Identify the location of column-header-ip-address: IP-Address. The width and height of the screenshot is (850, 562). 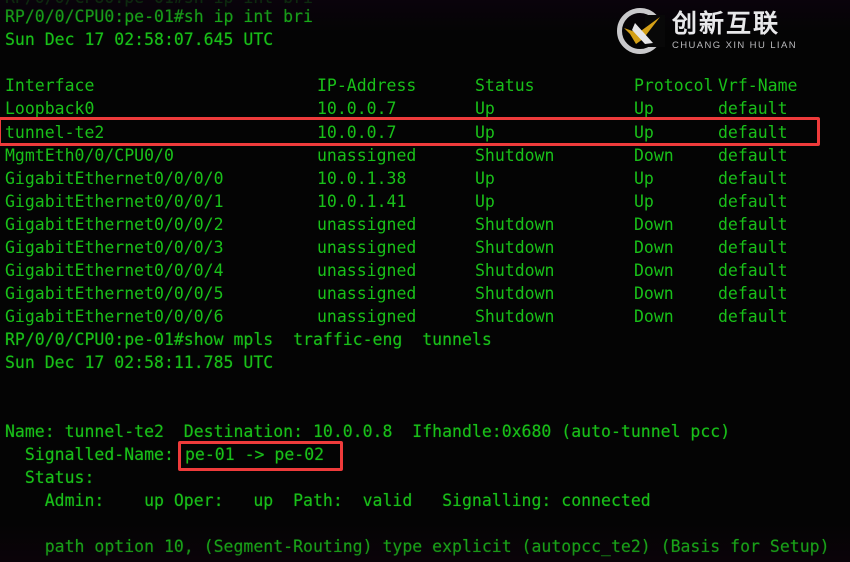
(367, 85).